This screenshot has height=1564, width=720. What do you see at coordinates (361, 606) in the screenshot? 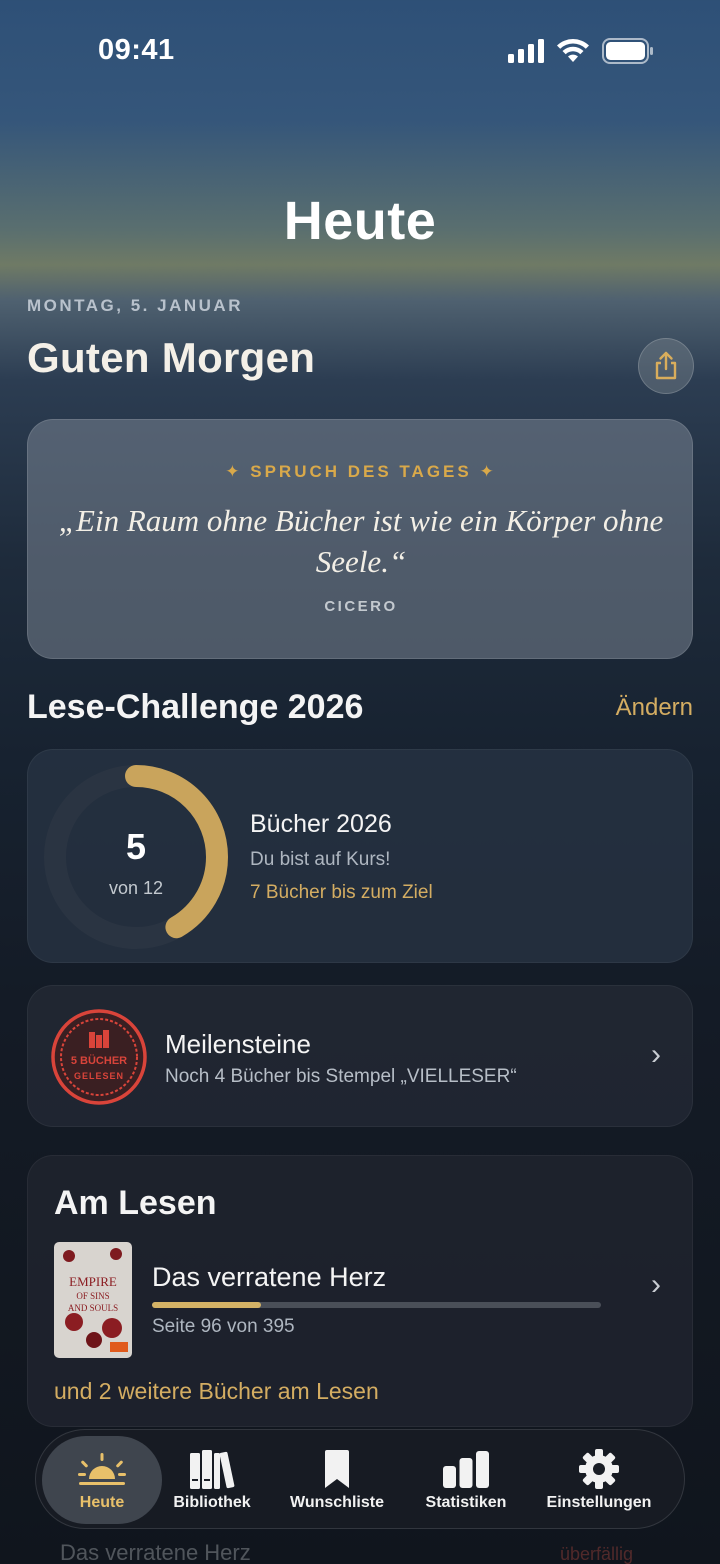
I see `quote-author: CICERO` at bounding box center [361, 606].